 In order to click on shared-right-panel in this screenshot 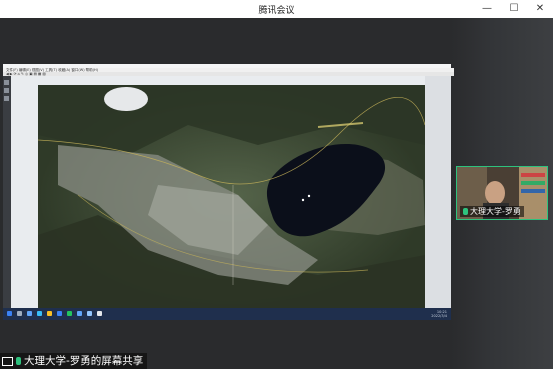, I will do `click(438, 192)`.